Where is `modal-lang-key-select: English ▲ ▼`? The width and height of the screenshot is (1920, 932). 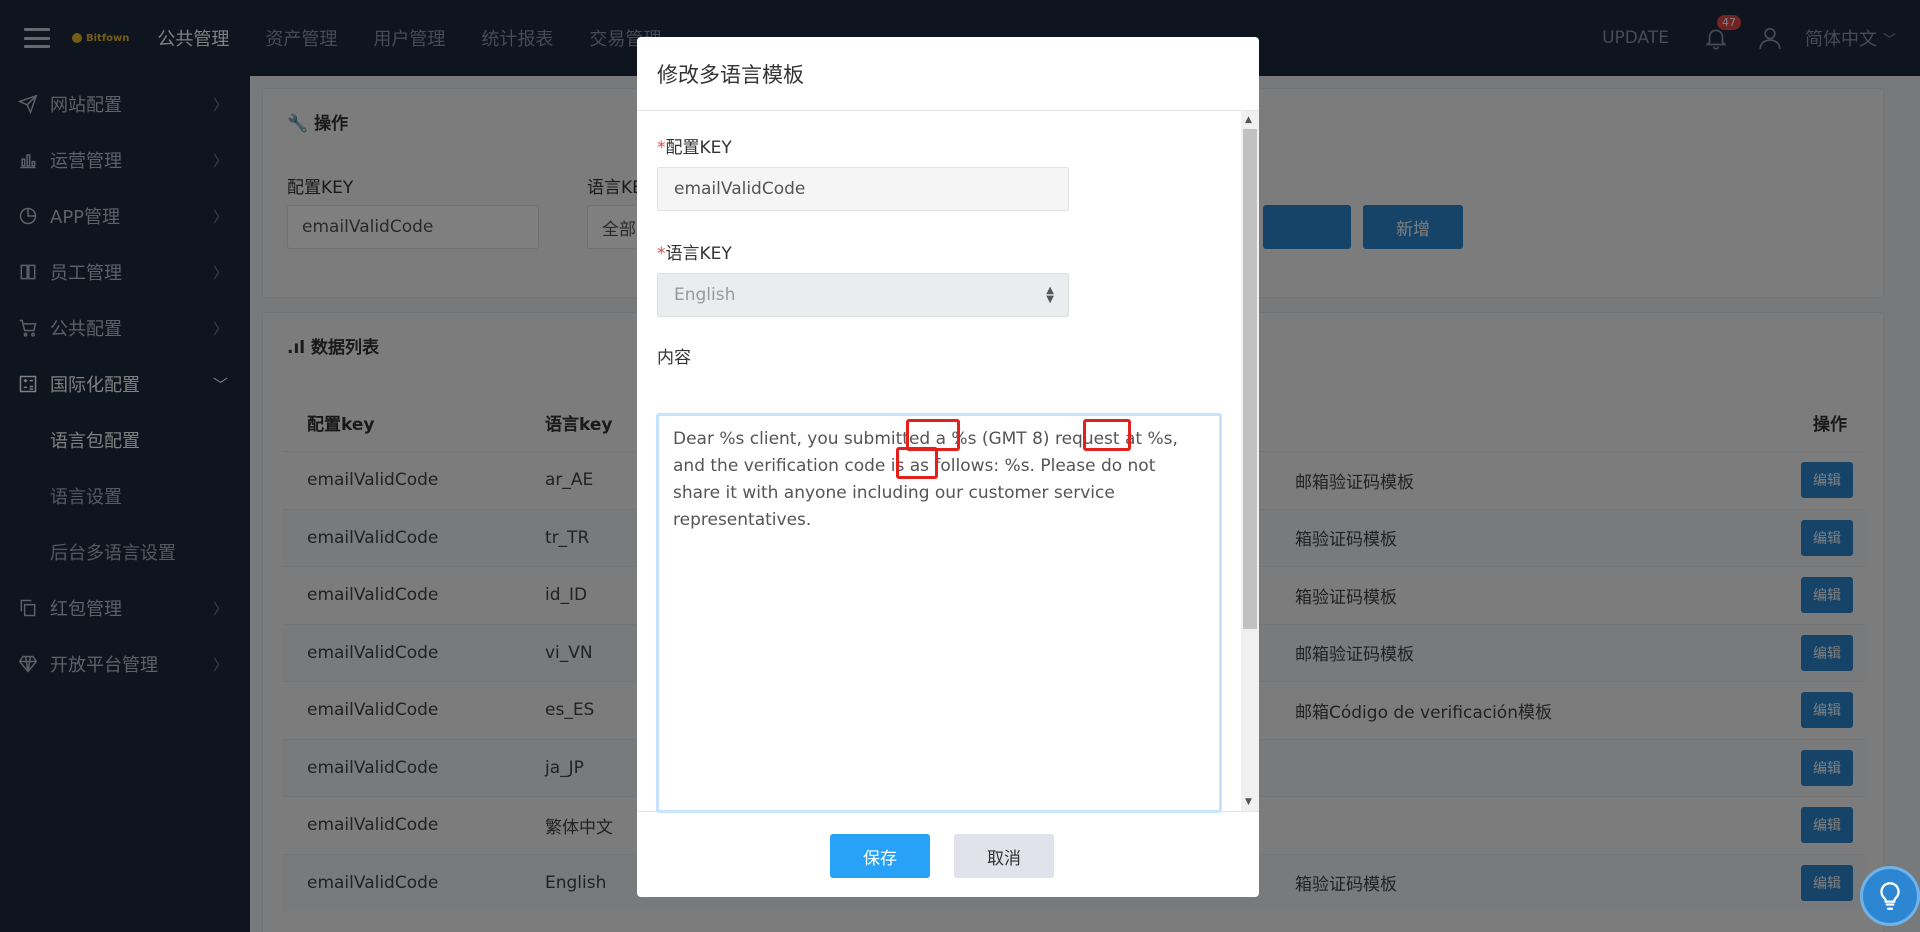 modal-lang-key-select: English ▲ ▼ is located at coordinates (863, 295).